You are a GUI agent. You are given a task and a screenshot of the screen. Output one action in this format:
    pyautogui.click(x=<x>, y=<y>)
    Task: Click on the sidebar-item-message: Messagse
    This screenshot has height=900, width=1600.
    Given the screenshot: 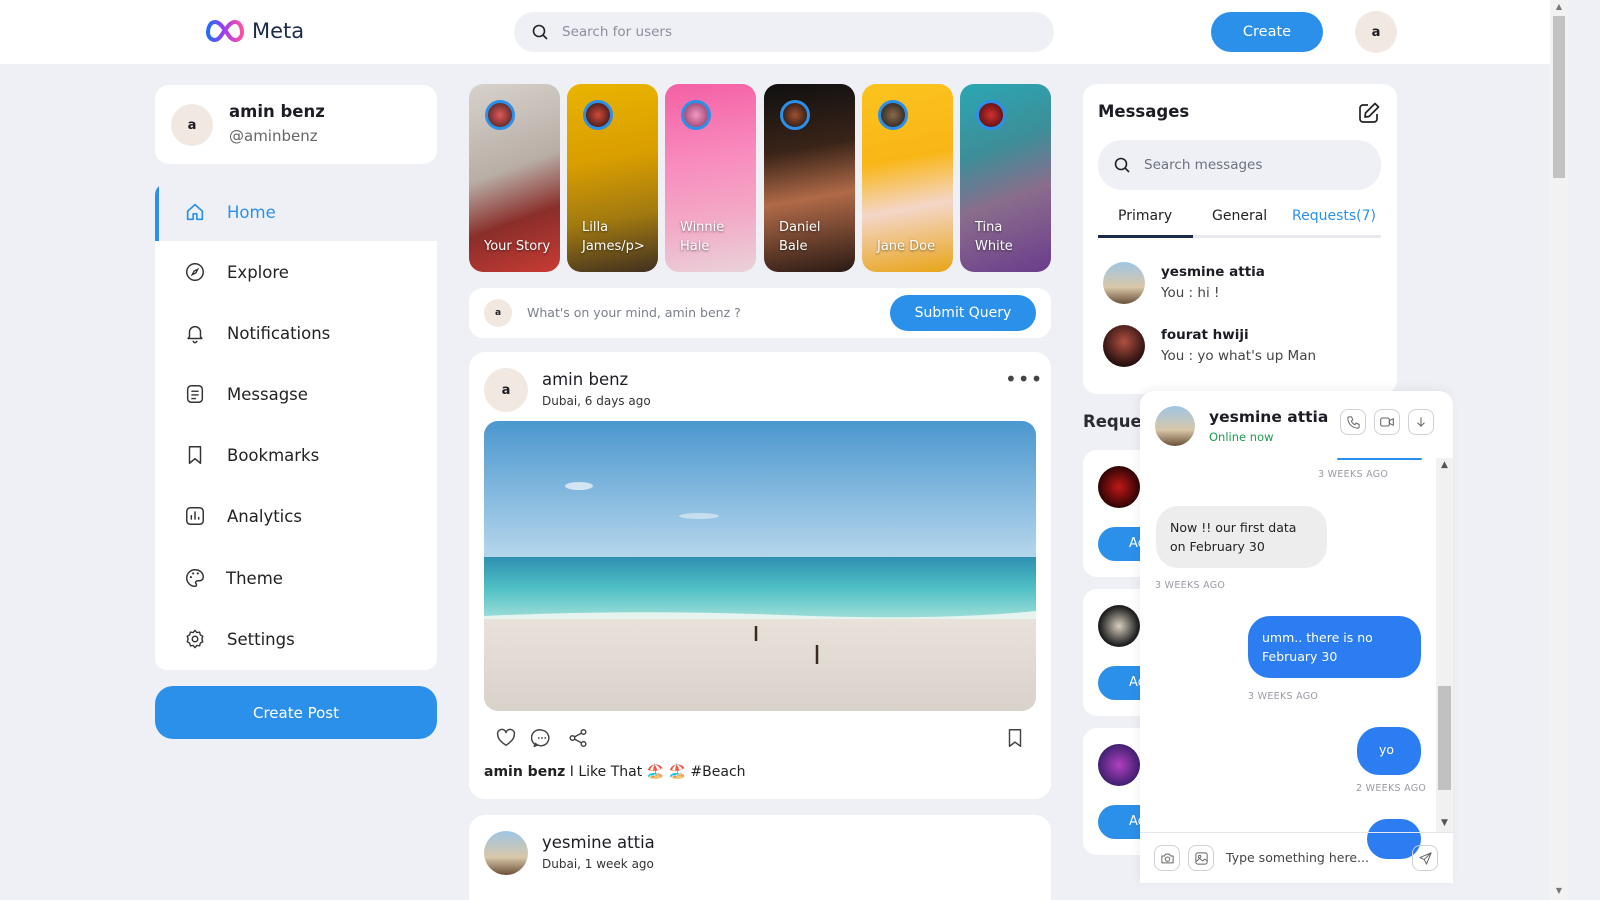 What is the action you would take?
    pyautogui.click(x=296, y=394)
    